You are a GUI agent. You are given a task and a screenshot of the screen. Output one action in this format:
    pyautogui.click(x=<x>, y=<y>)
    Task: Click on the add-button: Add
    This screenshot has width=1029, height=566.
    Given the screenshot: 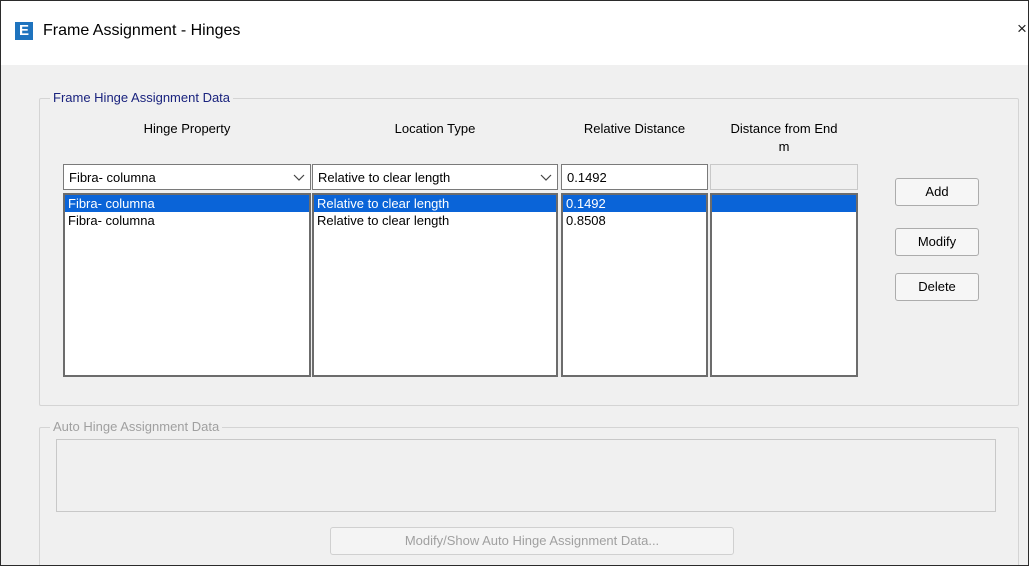 What is the action you would take?
    pyautogui.click(x=937, y=192)
    